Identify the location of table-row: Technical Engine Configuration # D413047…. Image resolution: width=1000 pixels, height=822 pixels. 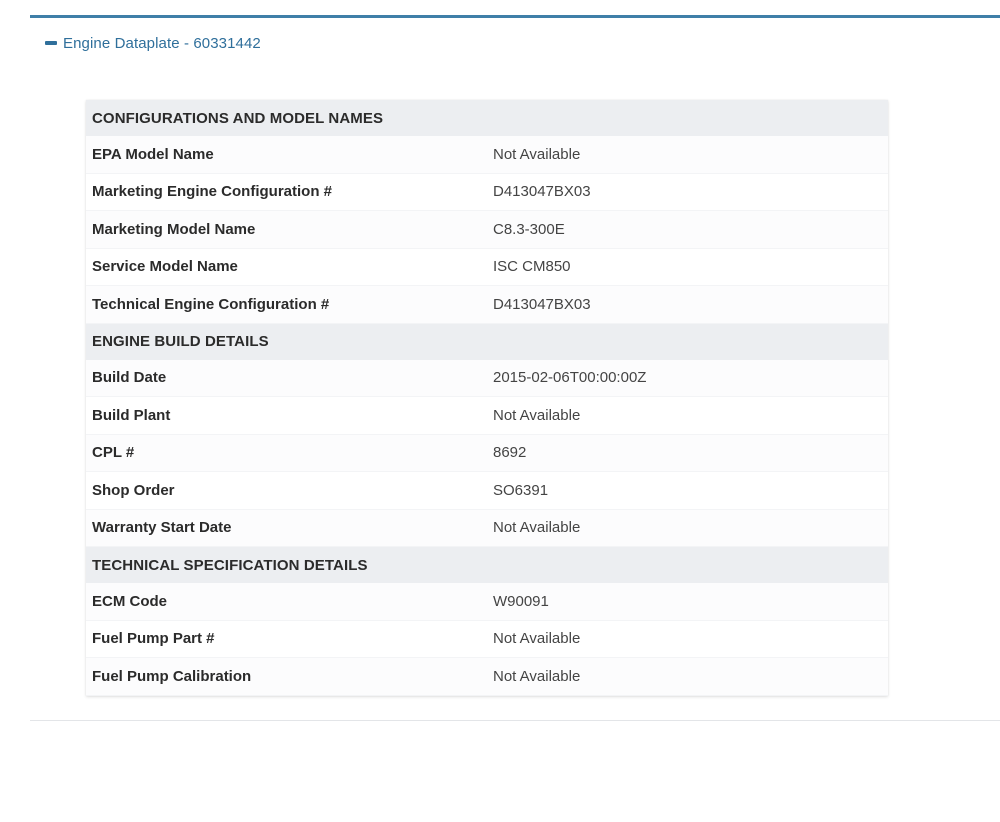
(487, 304).